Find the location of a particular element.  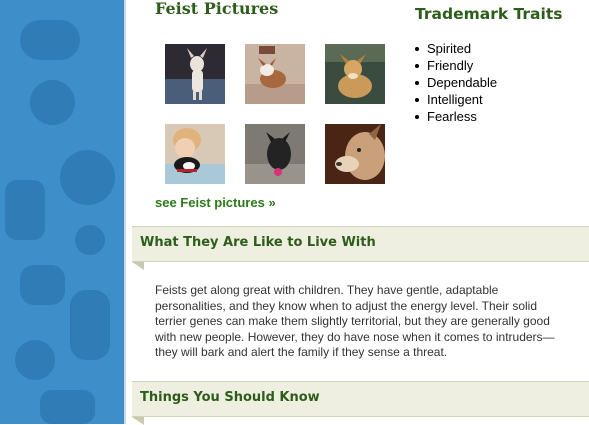

see-pictures-link: see Feist pictures » is located at coordinates (215, 202).